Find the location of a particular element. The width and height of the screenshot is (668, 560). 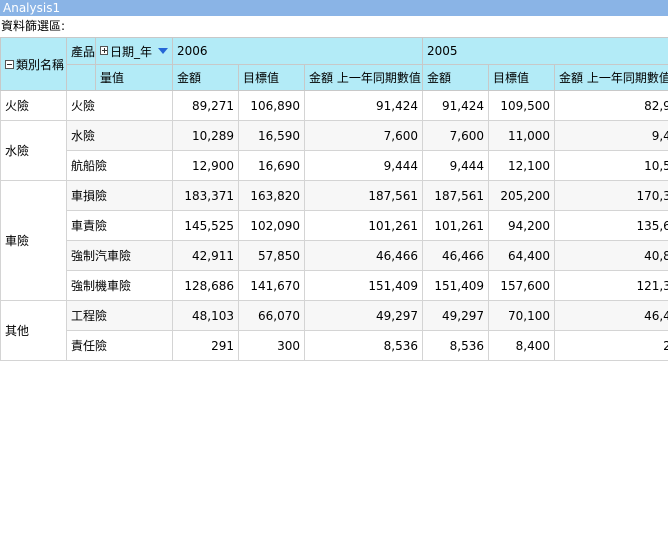

expand-plus-icon is located at coordinates (104, 50).